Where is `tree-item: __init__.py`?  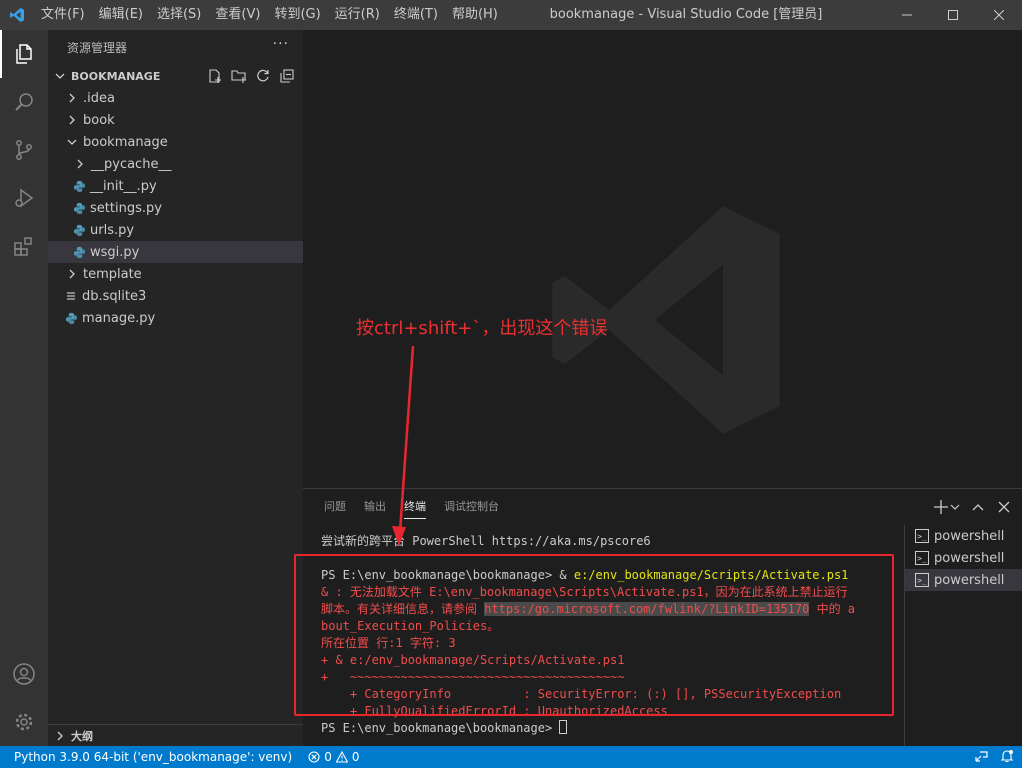
tree-item: __init__.py is located at coordinates (175, 186).